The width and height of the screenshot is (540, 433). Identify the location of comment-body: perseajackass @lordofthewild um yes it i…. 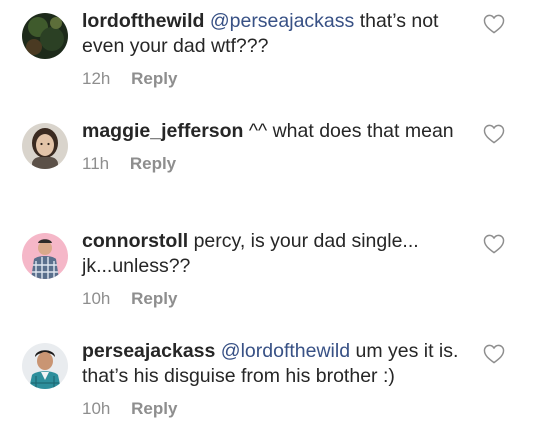
(276, 379).